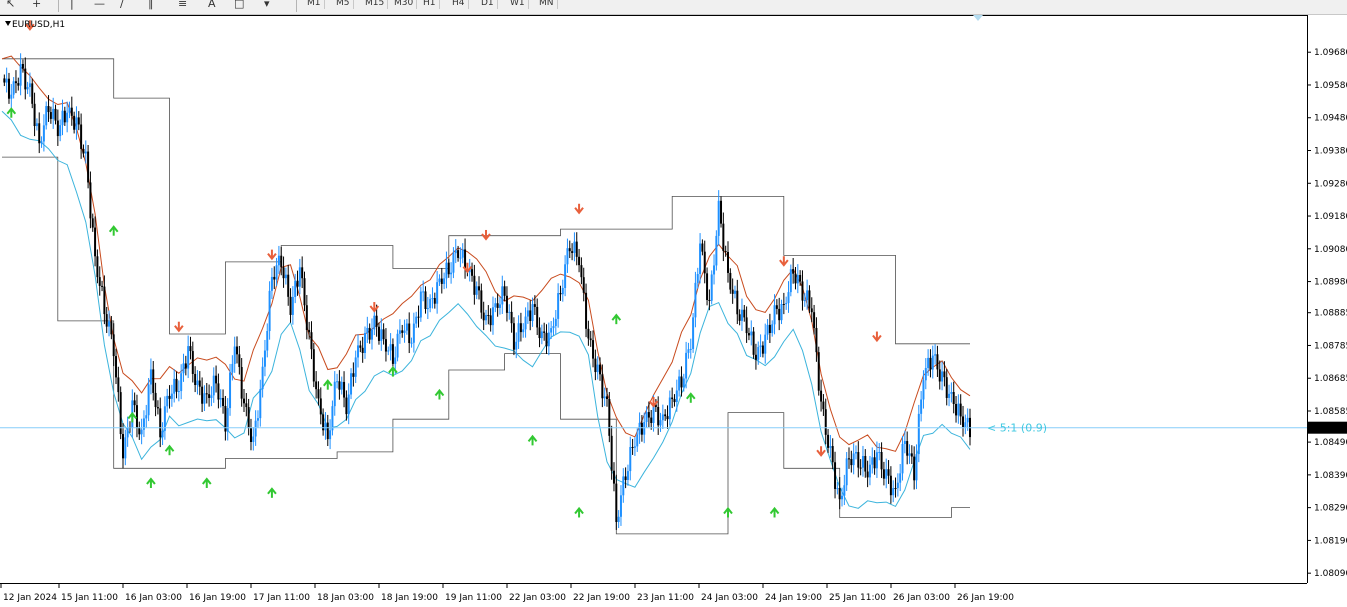 The image size is (1347, 607). Describe the element at coordinates (1330, 119) in the screenshot. I see `price-tick-label: 1.09480` at that location.